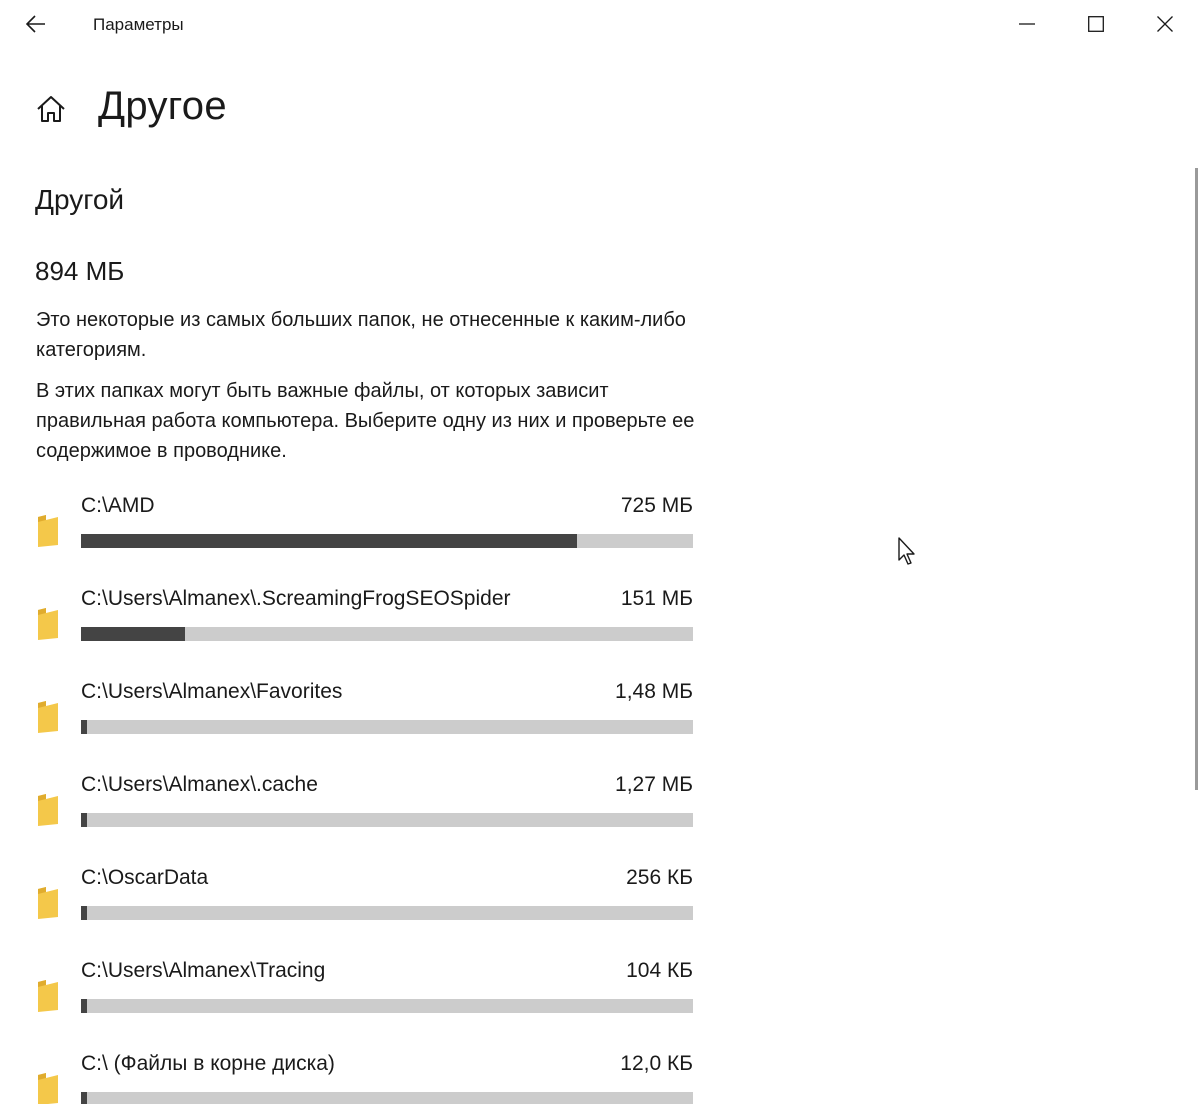 The height and width of the screenshot is (1104, 1200). I want to click on folder-item: C:\Users\Almanex\Tracing 104 КБ, so click(365, 999).